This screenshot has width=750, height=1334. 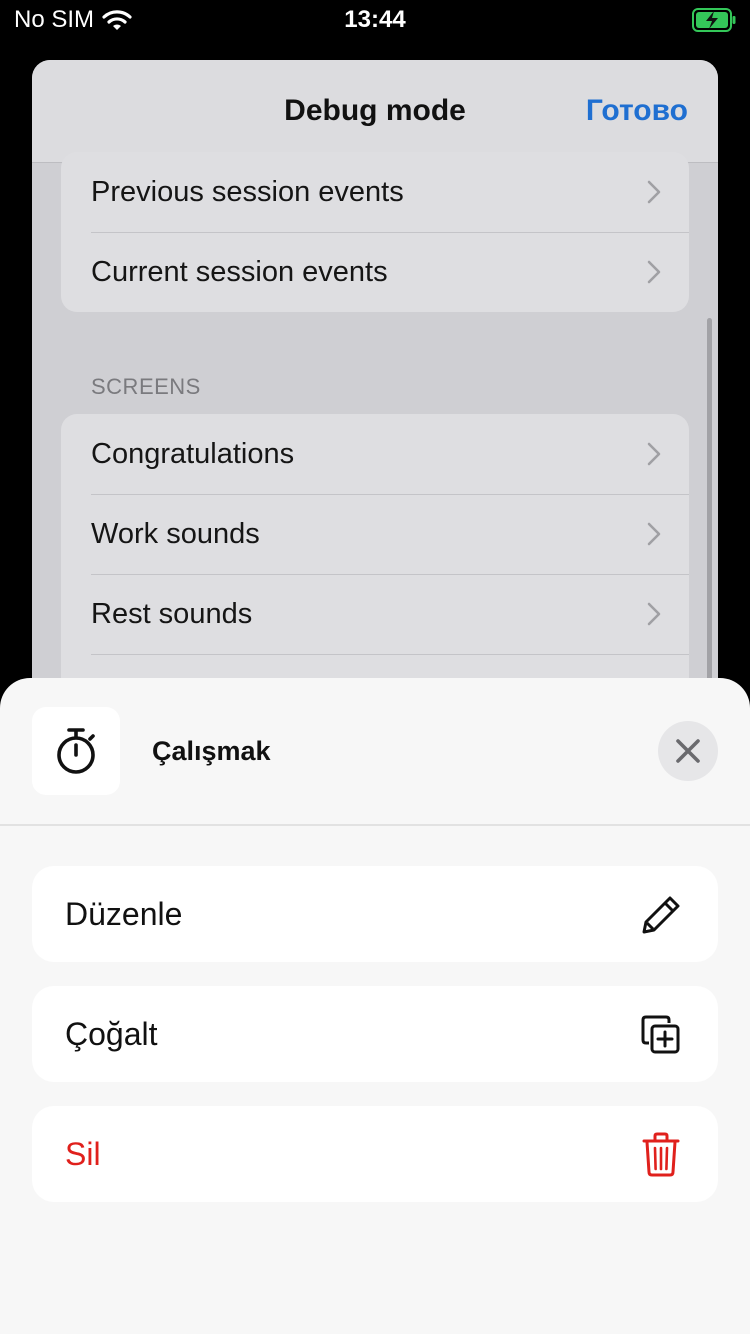 I want to click on duplicate-label: Çoğalt, so click(x=111, y=1034).